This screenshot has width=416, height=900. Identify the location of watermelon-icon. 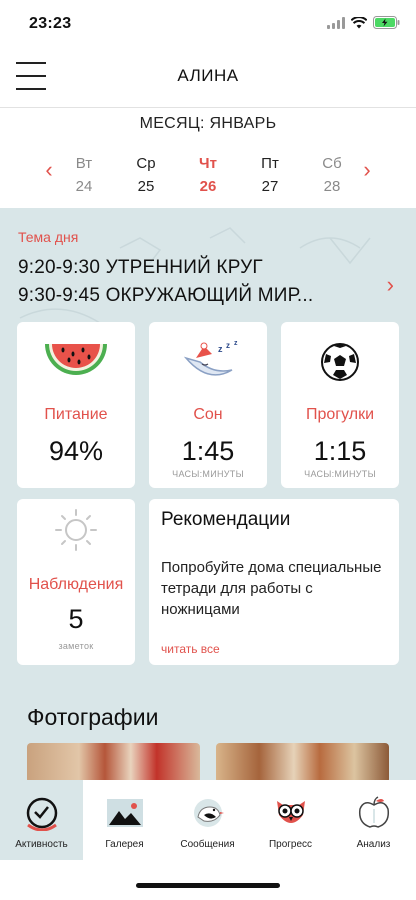
(76, 359).